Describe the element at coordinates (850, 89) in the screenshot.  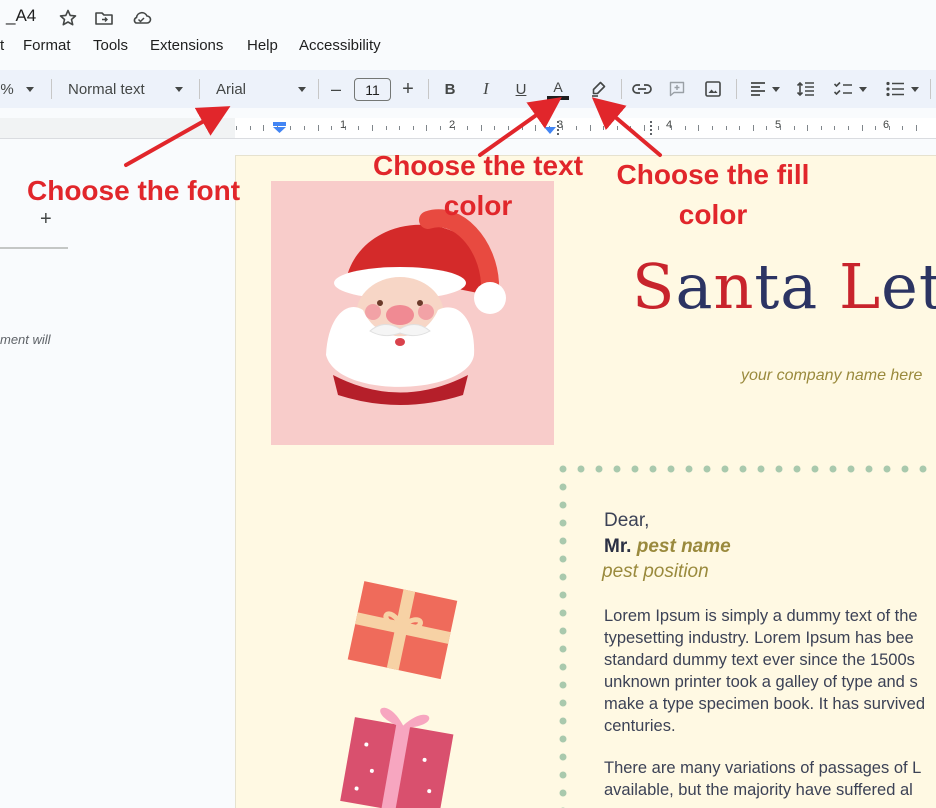
I see `checklist-select` at that location.